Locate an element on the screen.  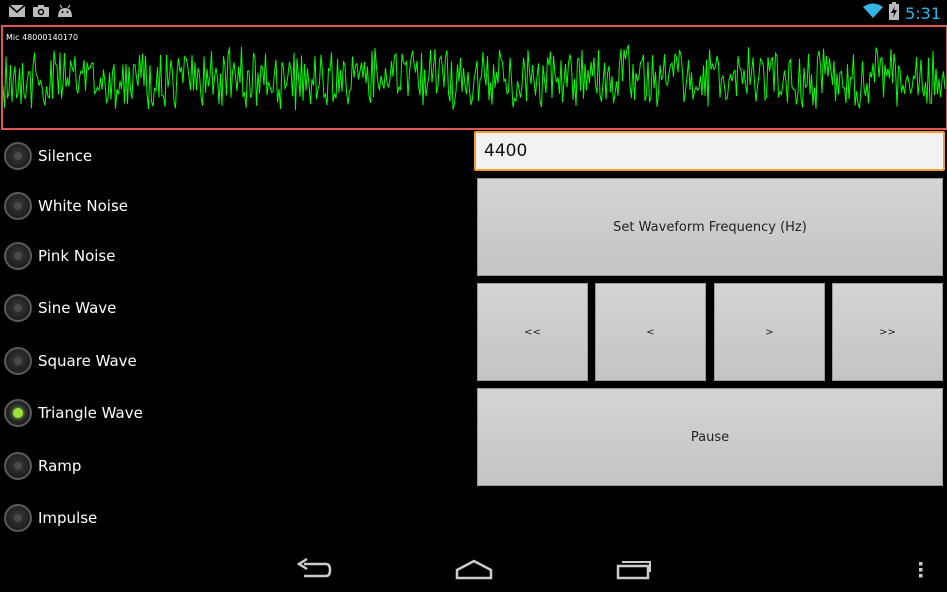
recents-icon is located at coordinates (634, 569).